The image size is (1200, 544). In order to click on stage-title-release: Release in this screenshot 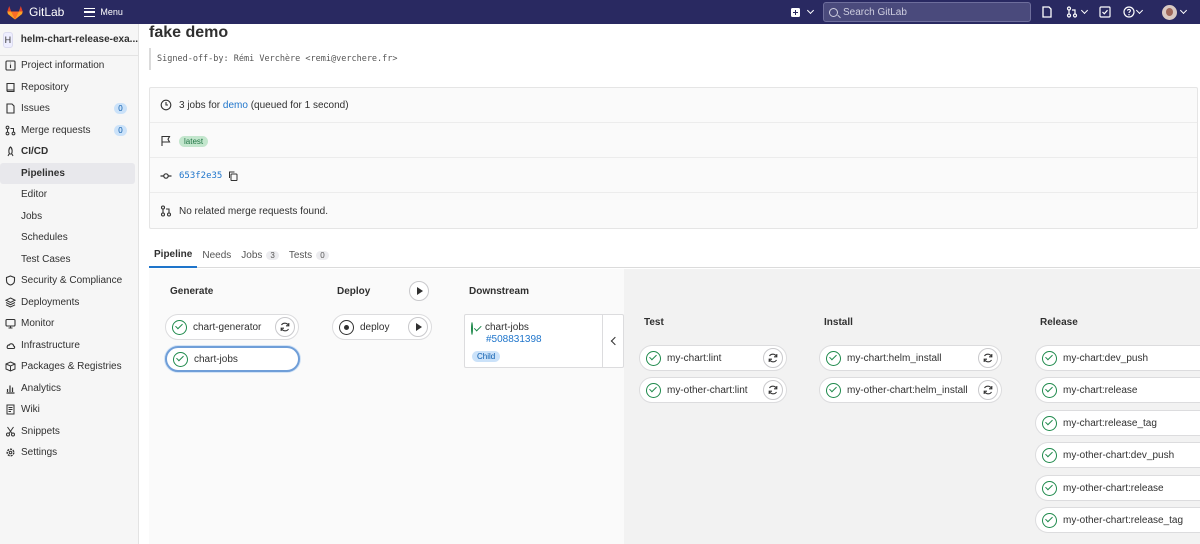, I will do `click(1059, 322)`.